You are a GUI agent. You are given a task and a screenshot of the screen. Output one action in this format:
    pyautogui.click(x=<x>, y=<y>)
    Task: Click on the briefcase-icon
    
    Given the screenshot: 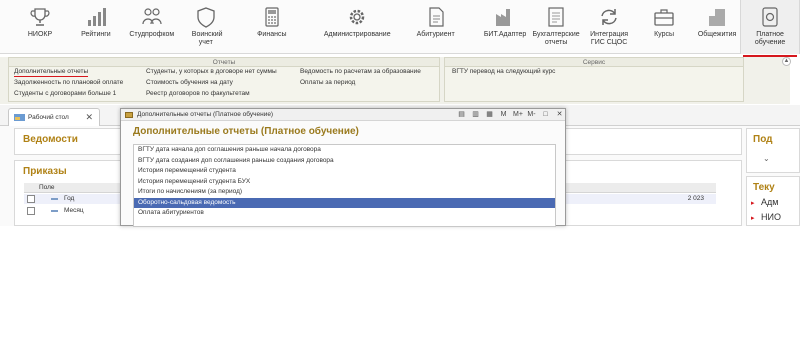 What is the action you would take?
    pyautogui.click(x=664, y=17)
    